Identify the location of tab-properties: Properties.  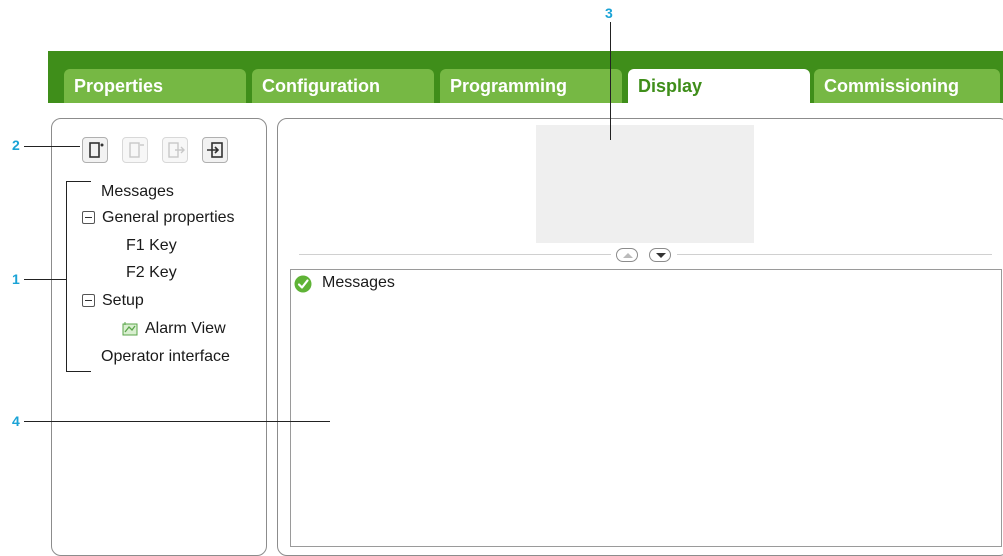
(155, 86).